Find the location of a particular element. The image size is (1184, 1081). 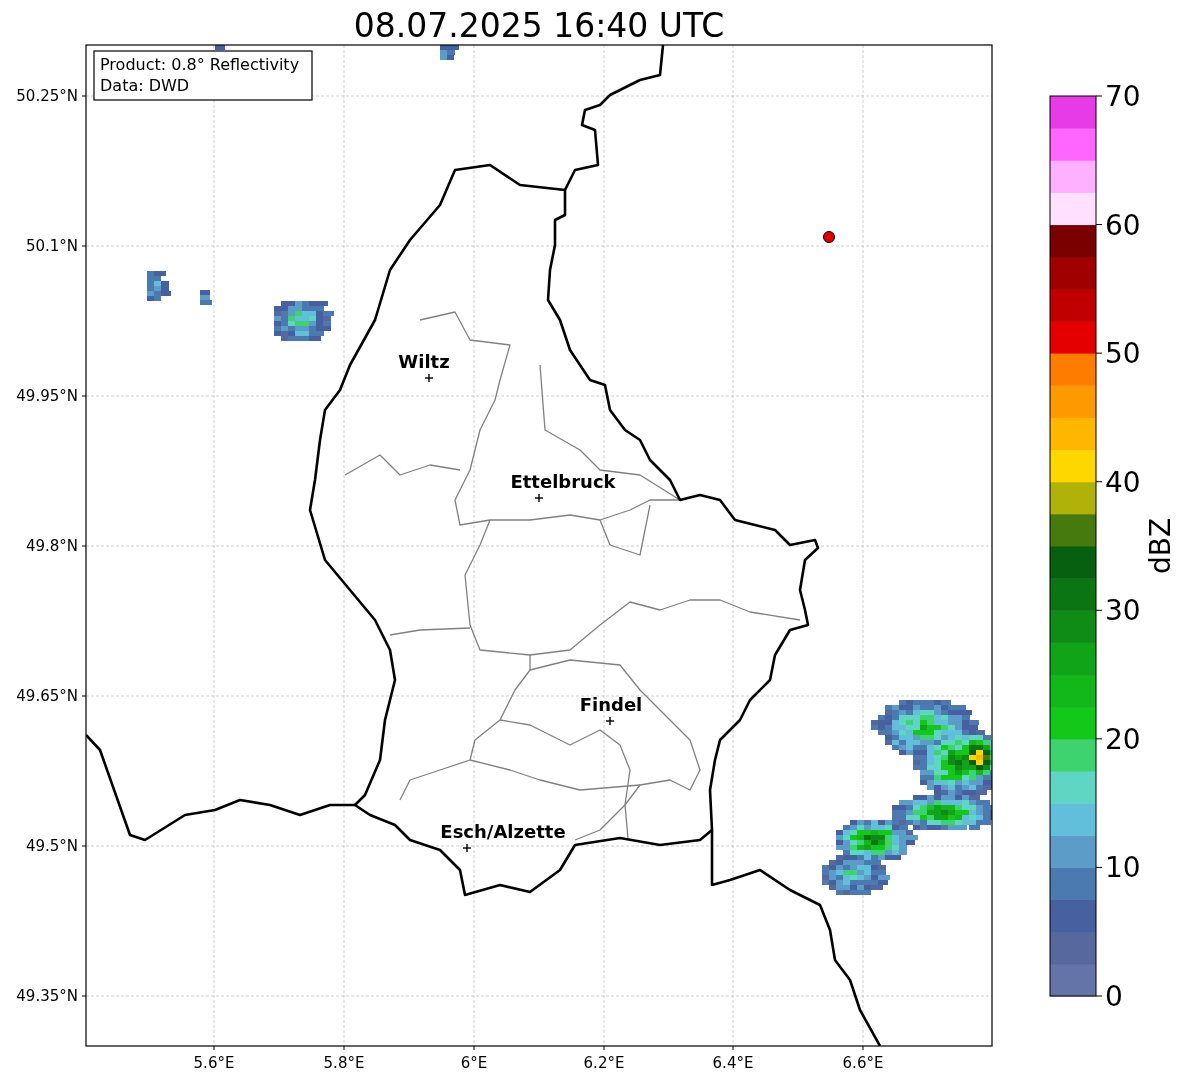

longitude-label: 6.4°E is located at coordinates (733, 1063).